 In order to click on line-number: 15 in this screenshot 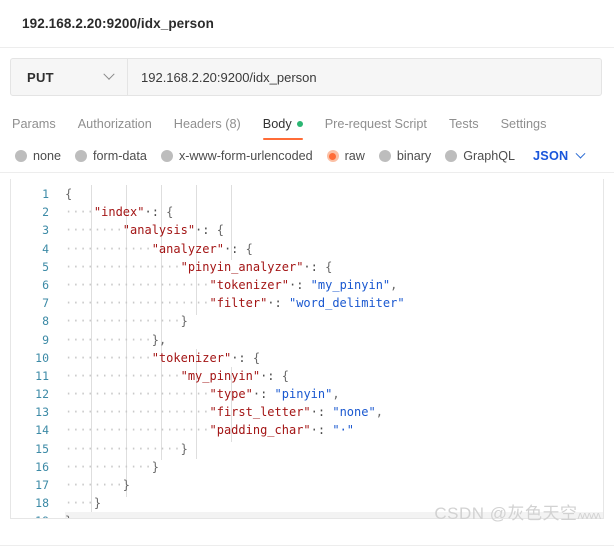, I will do `click(42, 448)`.